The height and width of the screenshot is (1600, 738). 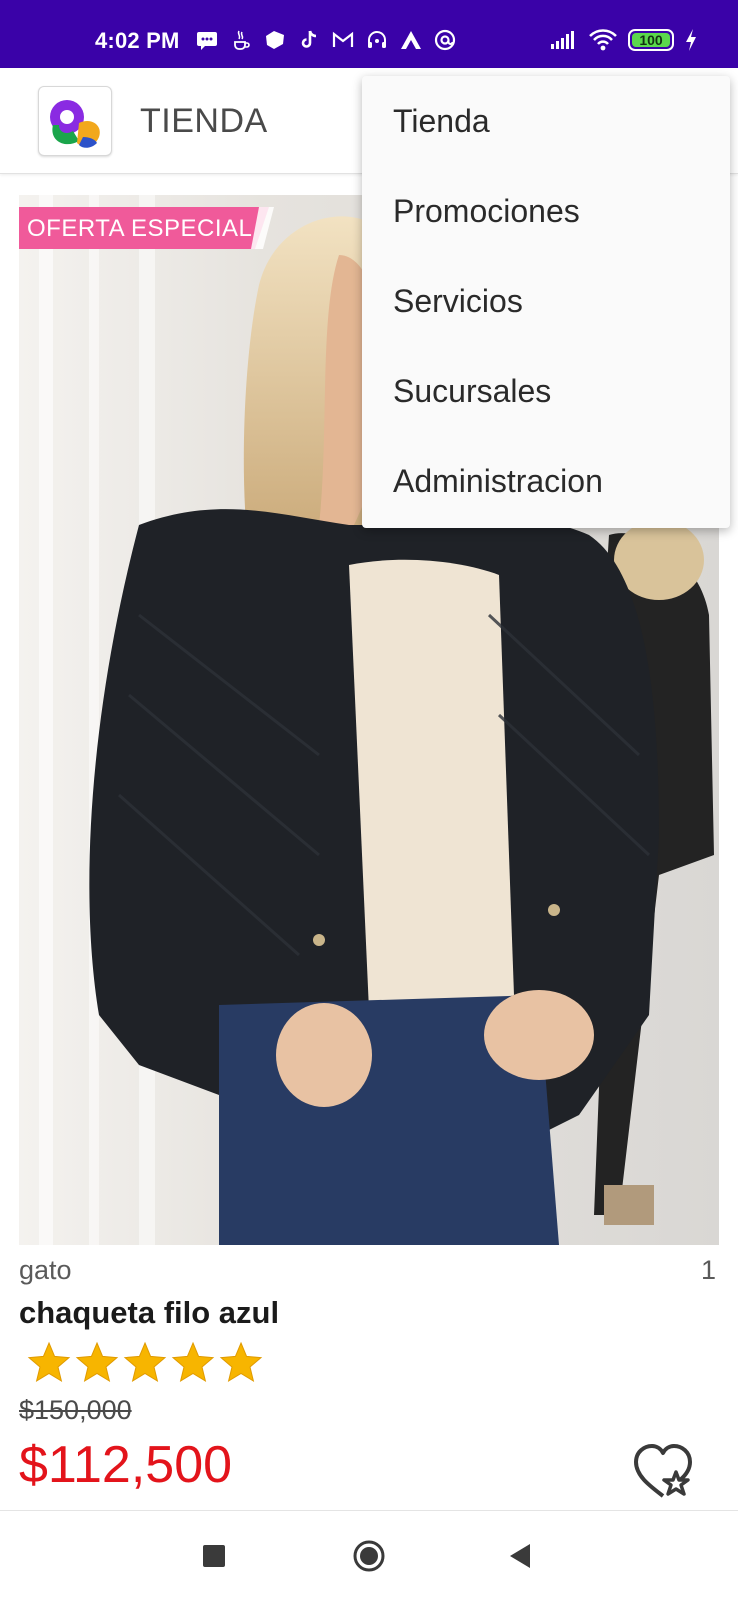 What do you see at coordinates (520, 1556) in the screenshot?
I see `back-triangle-icon` at bounding box center [520, 1556].